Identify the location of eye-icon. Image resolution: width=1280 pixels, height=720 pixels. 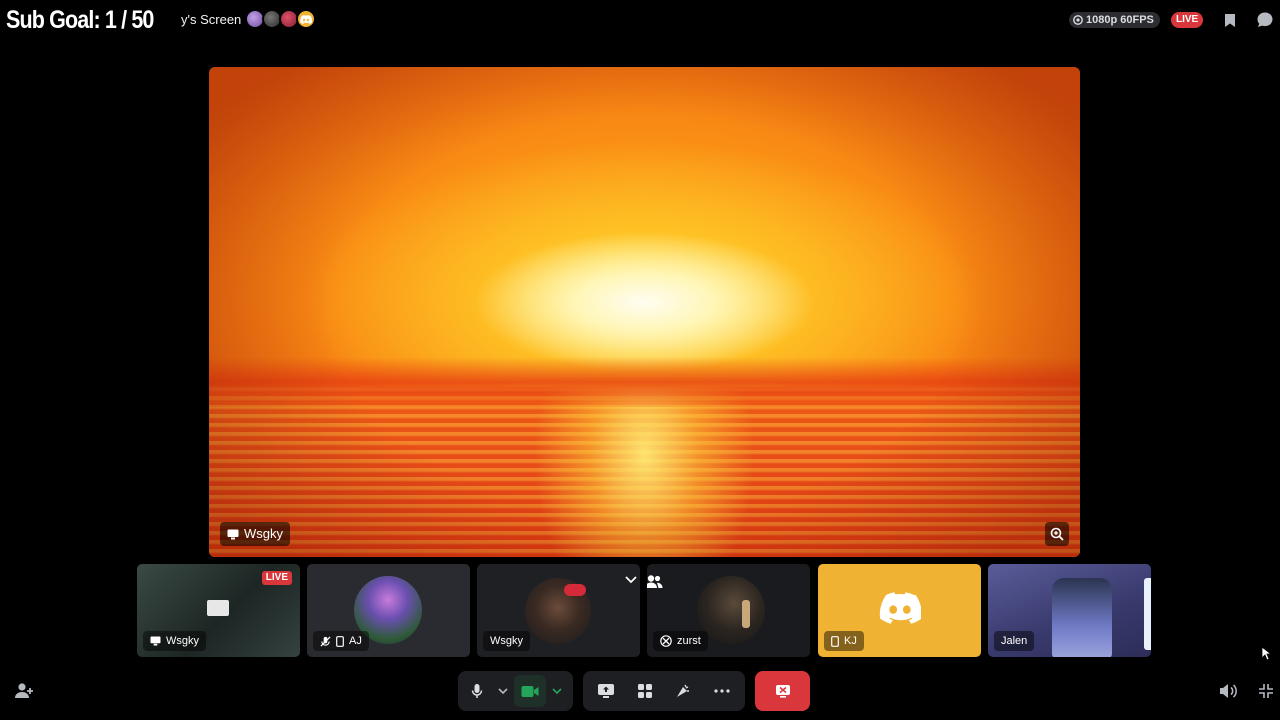
(1078, 20).